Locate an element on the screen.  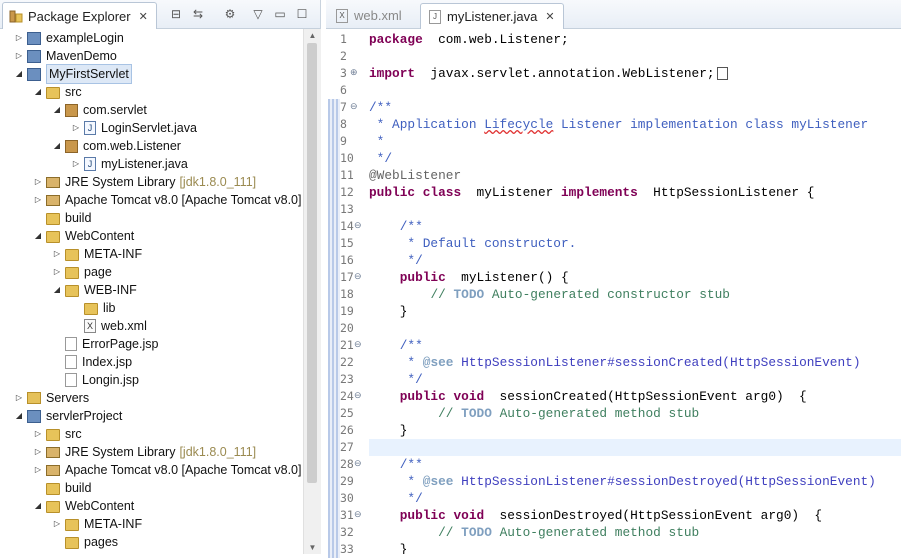
view-menu-icon: ▽ is located at coordinates (258, 14).